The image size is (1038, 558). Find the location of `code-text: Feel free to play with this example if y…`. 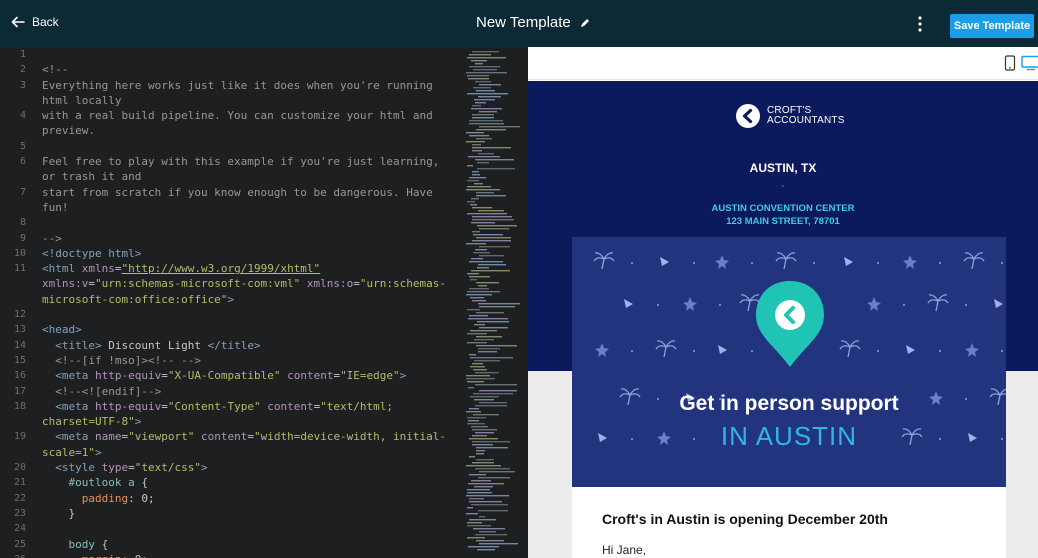

code-text: Feel free to play with this example if y… is located at coordinates (252, 169).